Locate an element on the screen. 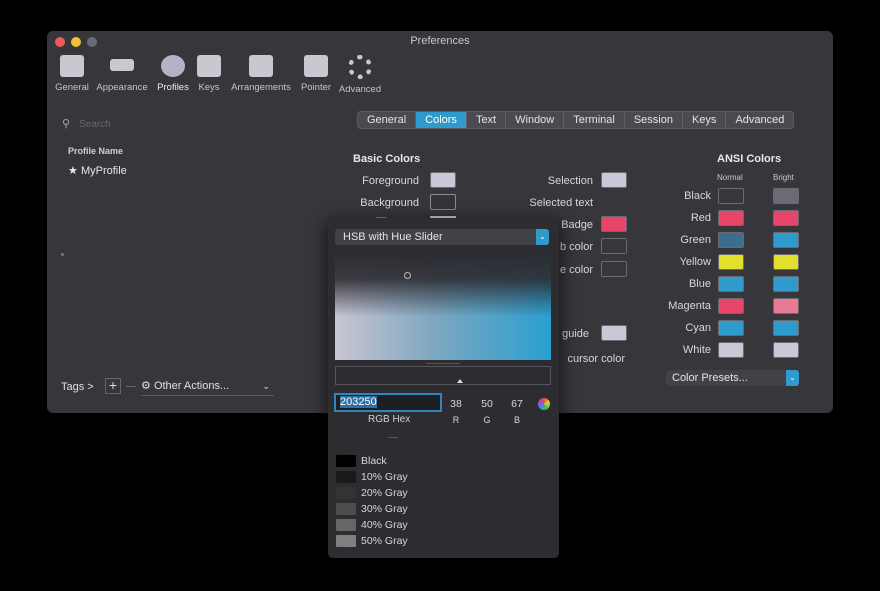 The height and width of the screenshot is (591, 880). toolbar-label: Pointer is located at coordinates (316, 87).